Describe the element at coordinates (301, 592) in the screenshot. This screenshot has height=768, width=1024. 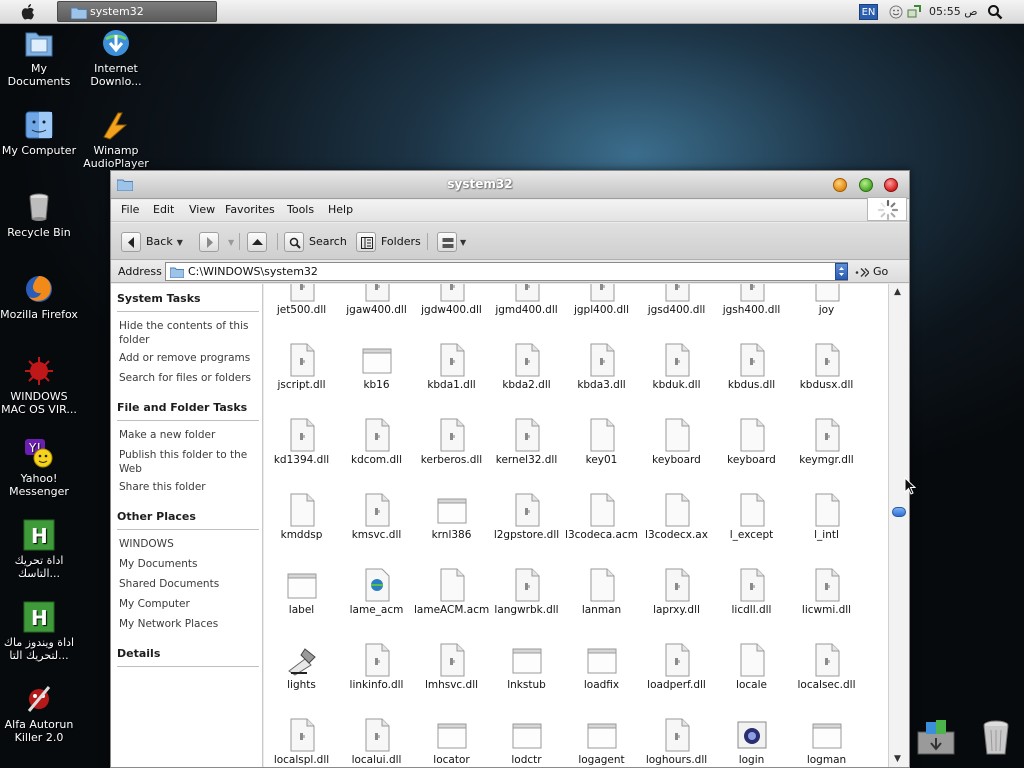
I see `file-item: label` at that location.